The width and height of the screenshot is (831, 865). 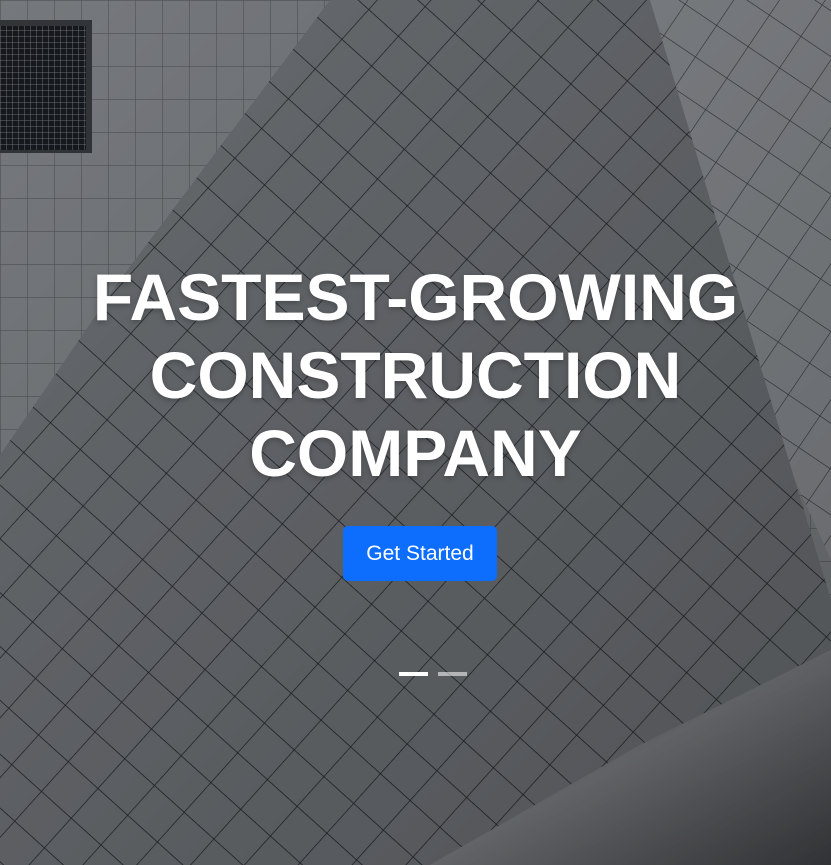 I want to click on headline-line-2: CONSTRUCTION, so click(x=415, y=375).